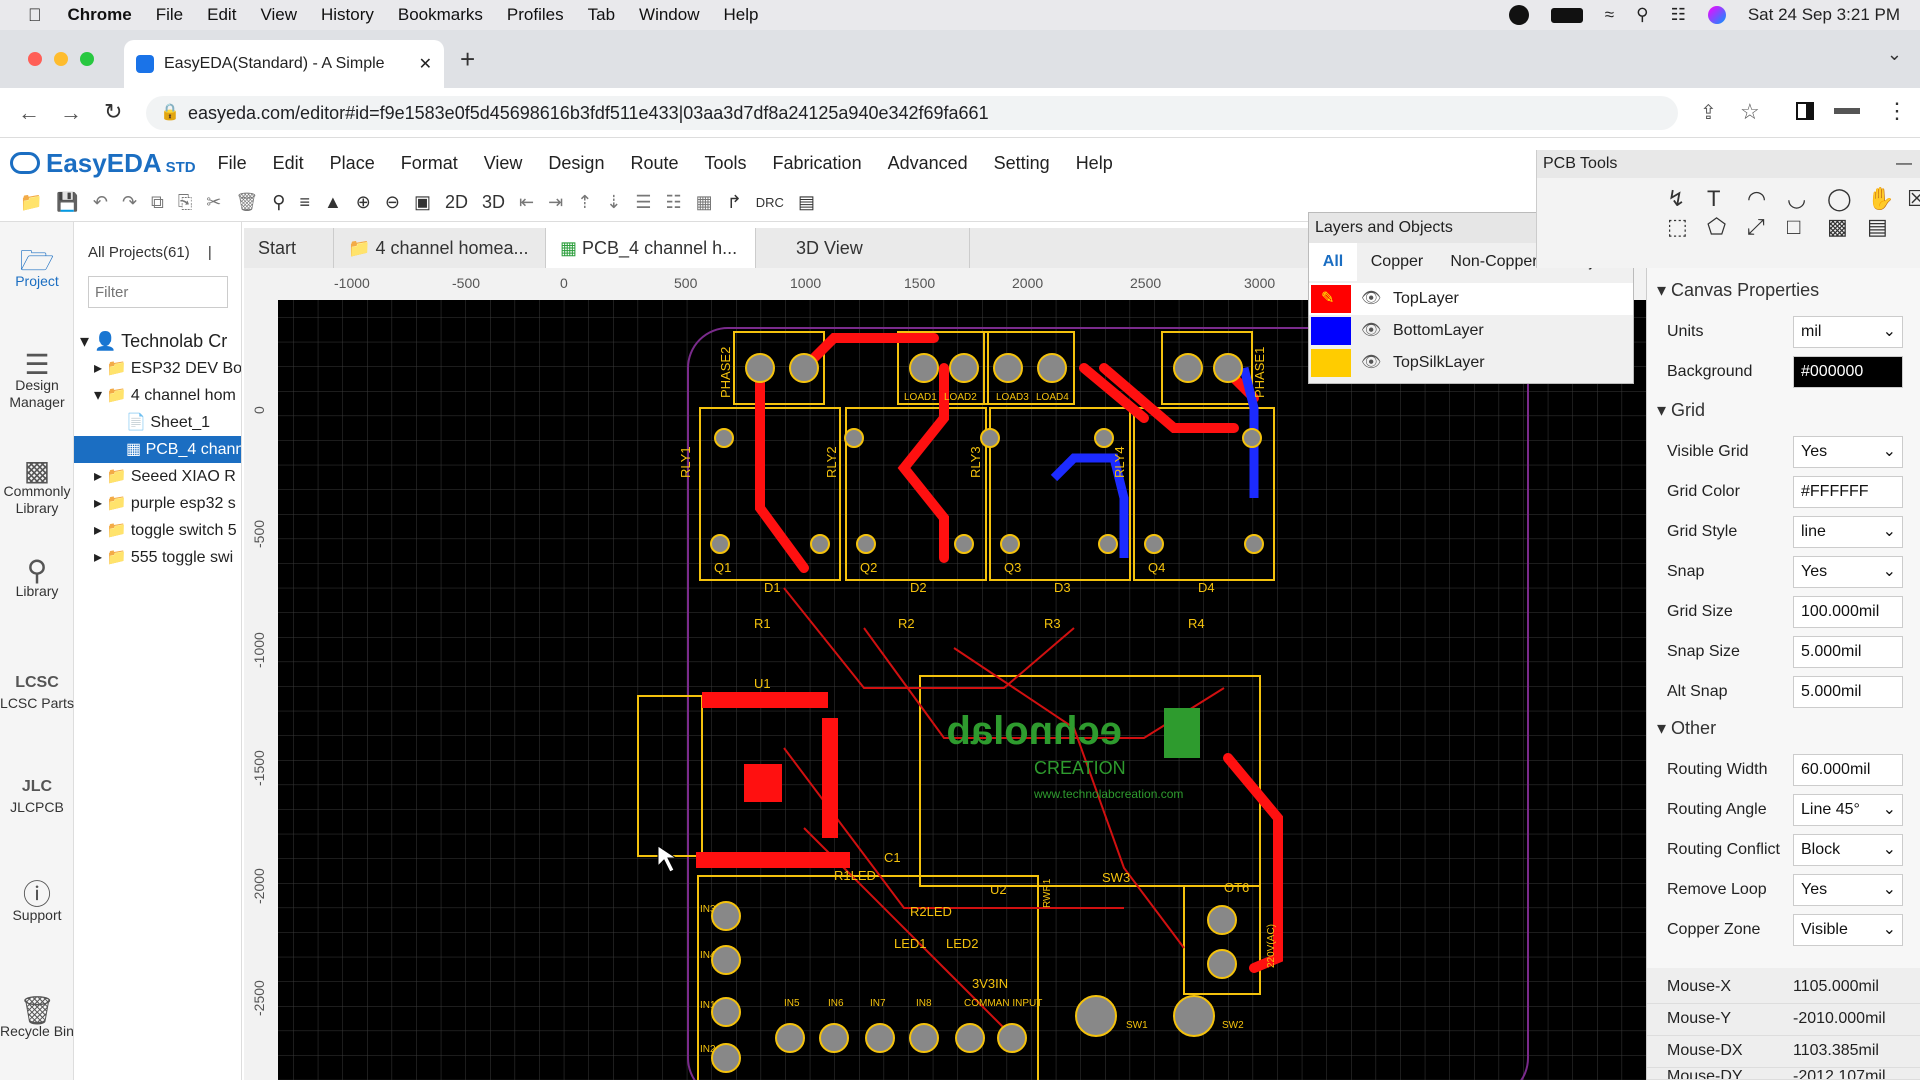 The width and height of the screenshot is (1920, 1080). What do you see at coordinates (1846, 227) in the screenshot?
I see `group-icon: ▩` at bounding box center [1846, 227].